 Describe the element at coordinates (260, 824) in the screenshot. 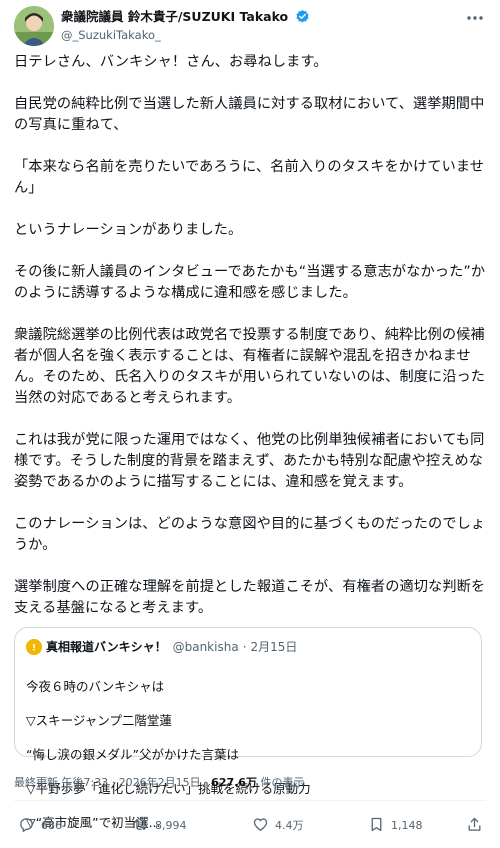

I see `heart-icon` at that location.